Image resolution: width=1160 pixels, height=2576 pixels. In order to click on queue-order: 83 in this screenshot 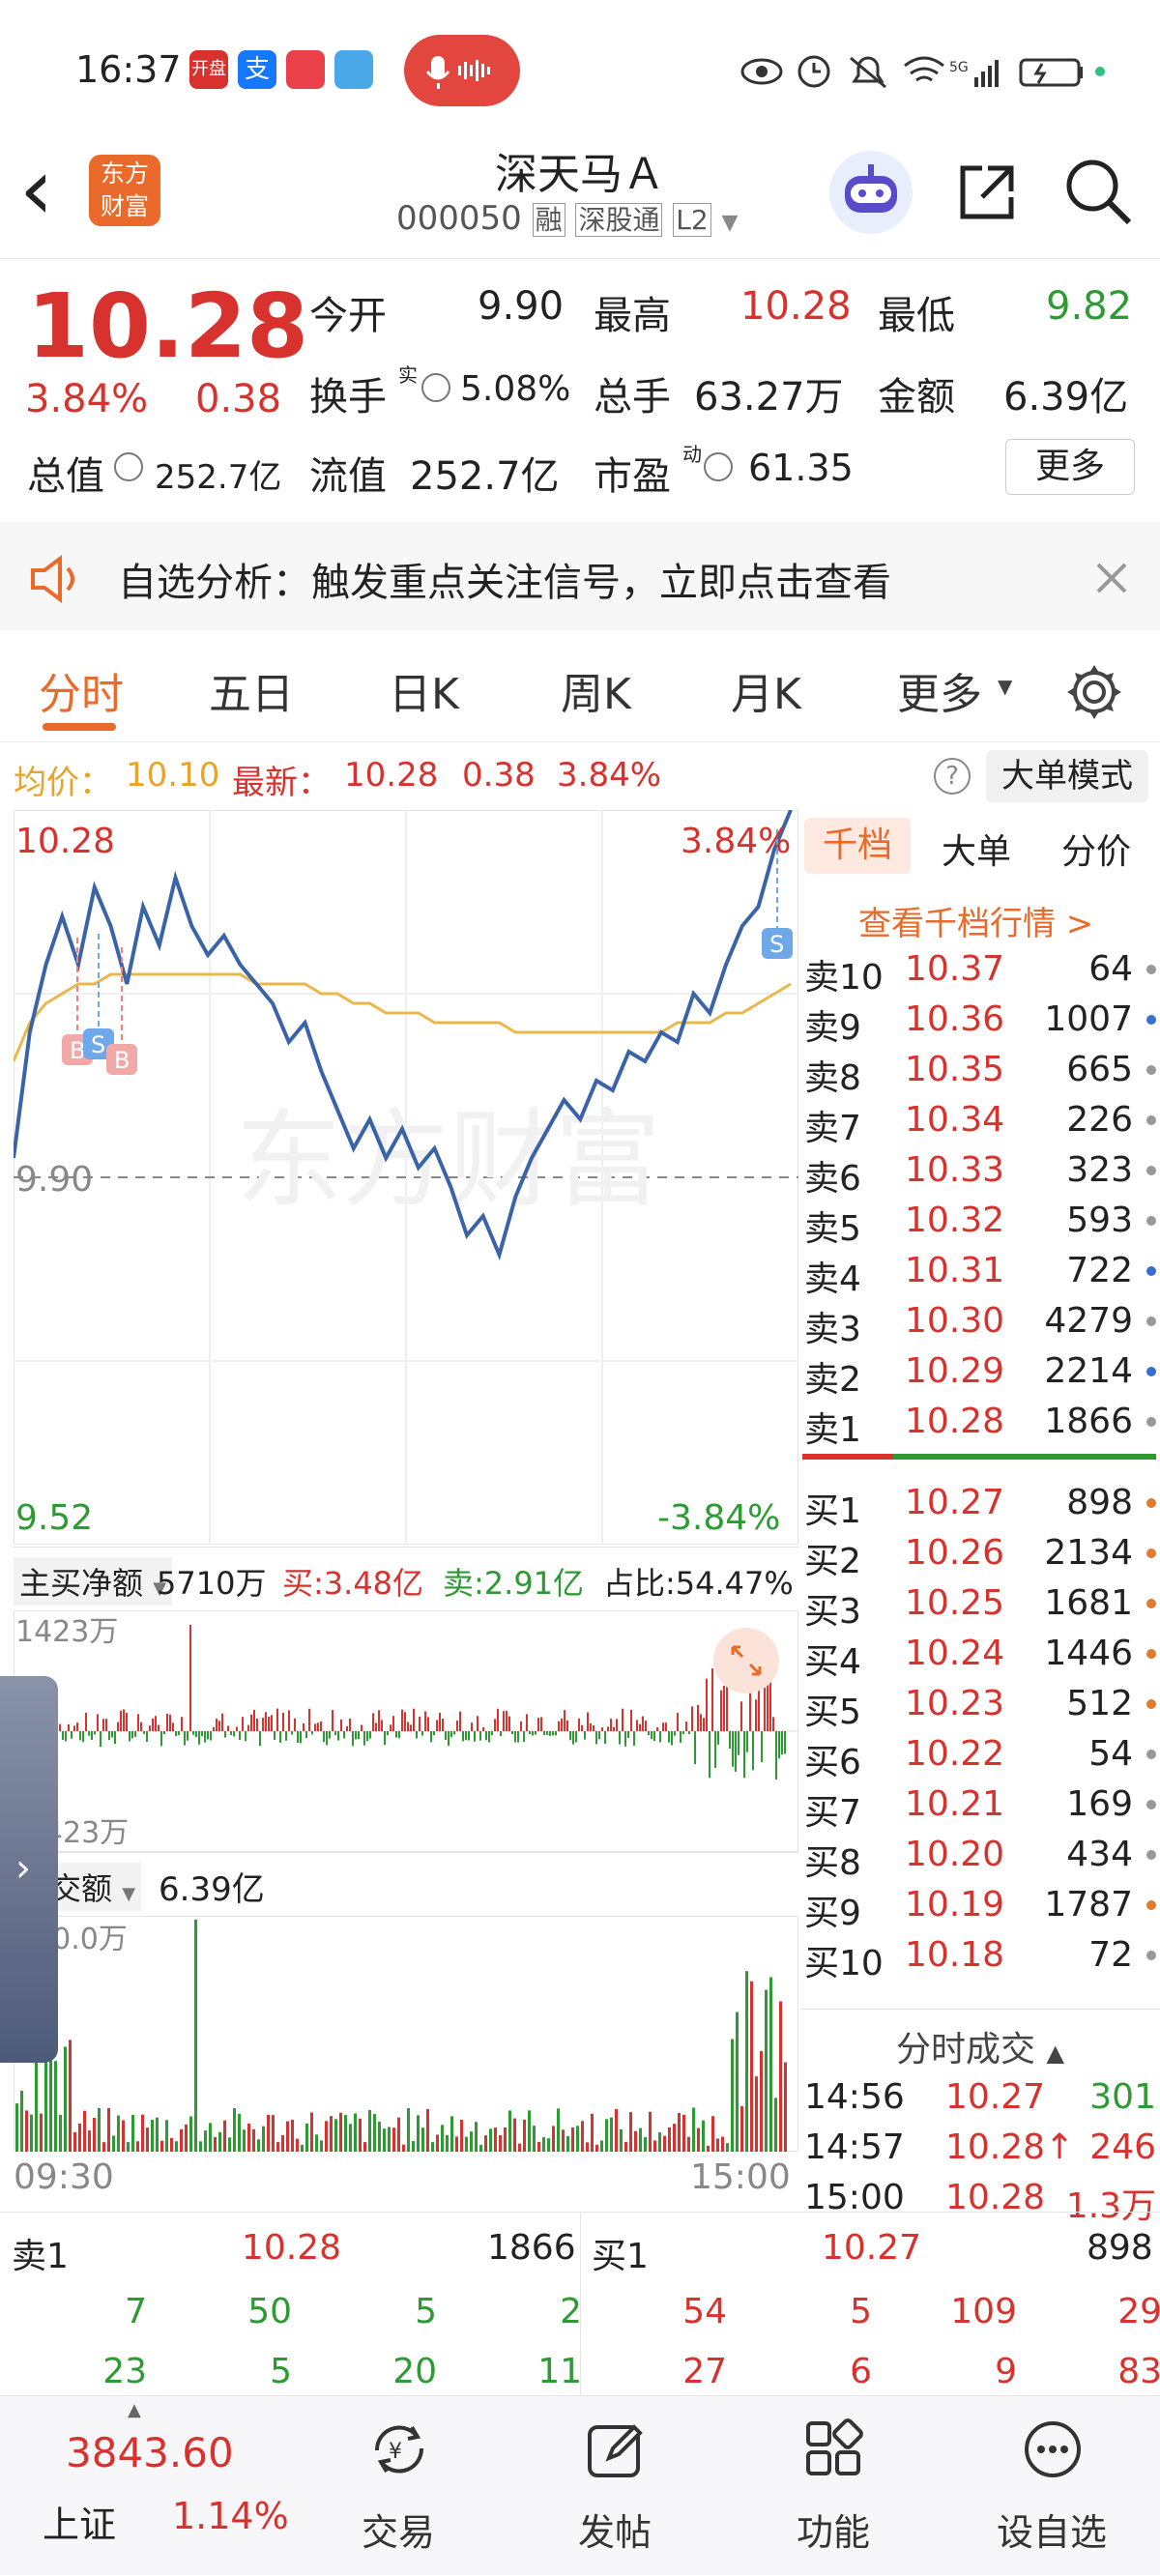, I will do `click(1139, 2371)`.